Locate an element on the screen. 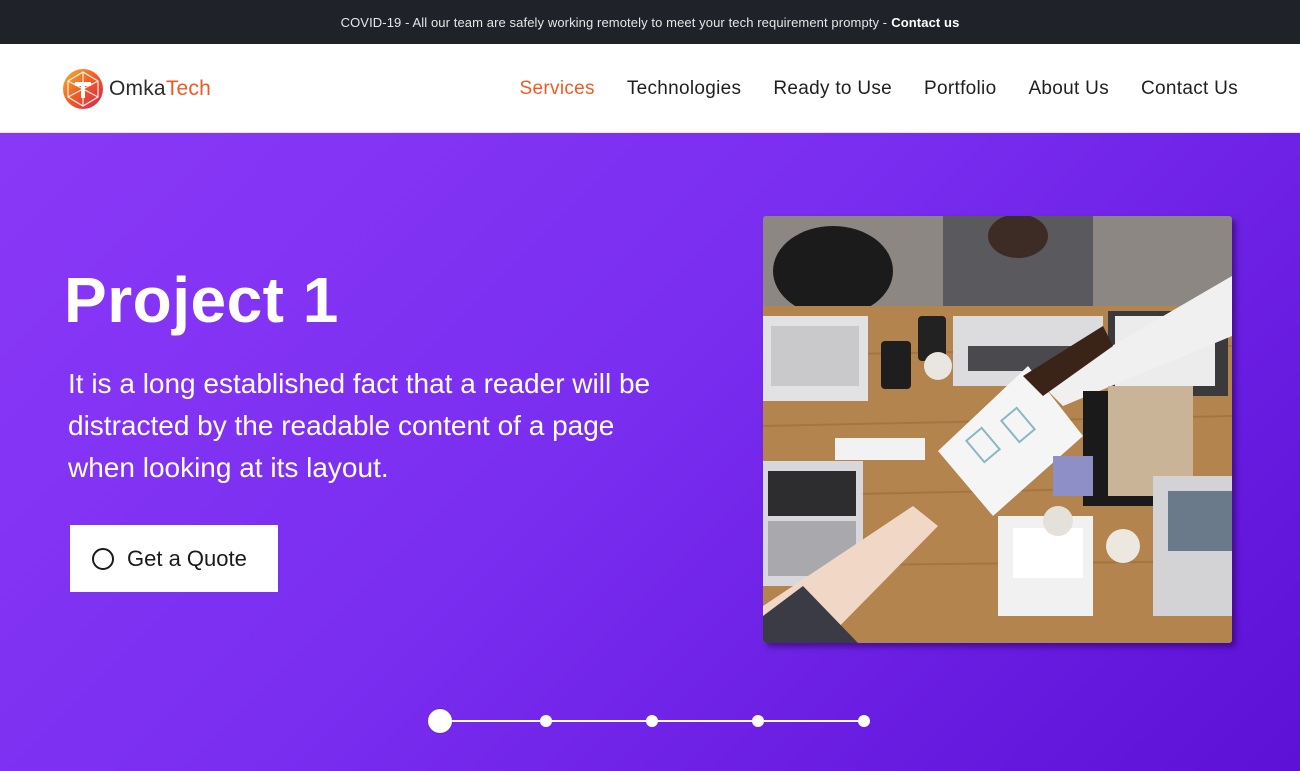  nav-item-portfolio: Portfolio is located at coordinates (960, 89).